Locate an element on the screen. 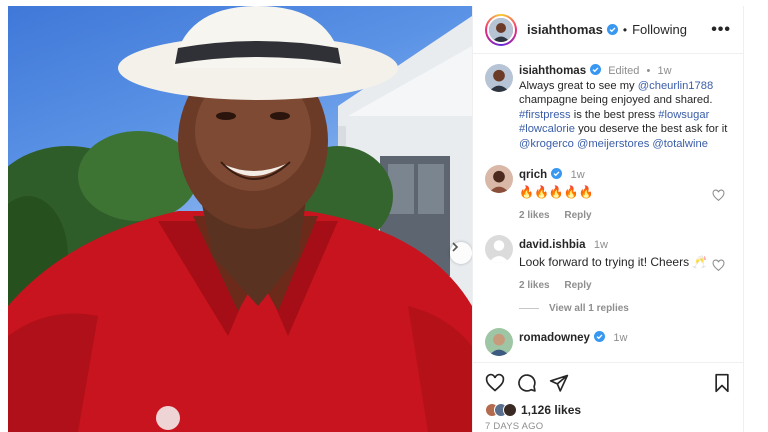 This screenshot has height=432, width=768. mention-link: @totalwine is located at coordinates (680, 144).